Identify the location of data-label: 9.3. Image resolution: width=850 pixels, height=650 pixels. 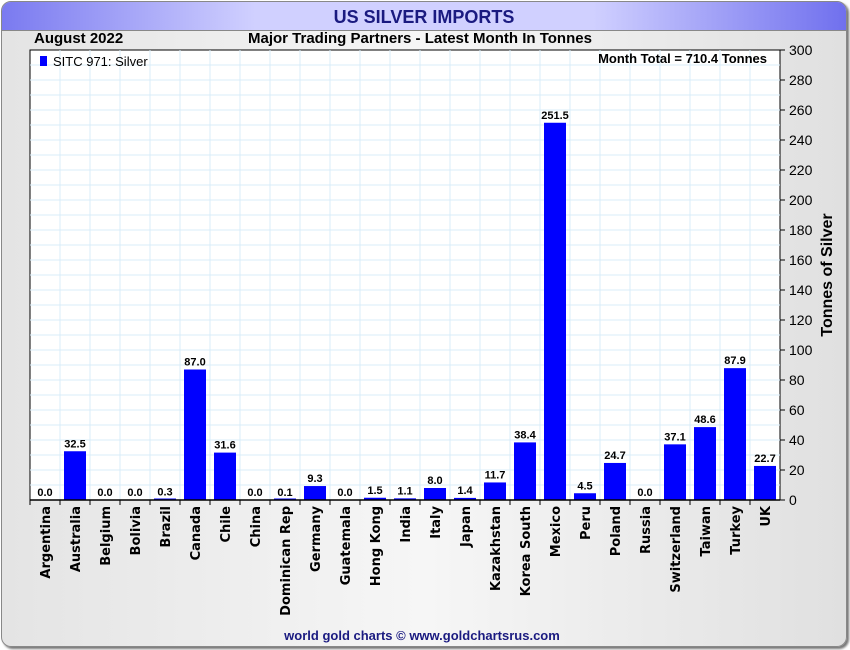
(314, 479).